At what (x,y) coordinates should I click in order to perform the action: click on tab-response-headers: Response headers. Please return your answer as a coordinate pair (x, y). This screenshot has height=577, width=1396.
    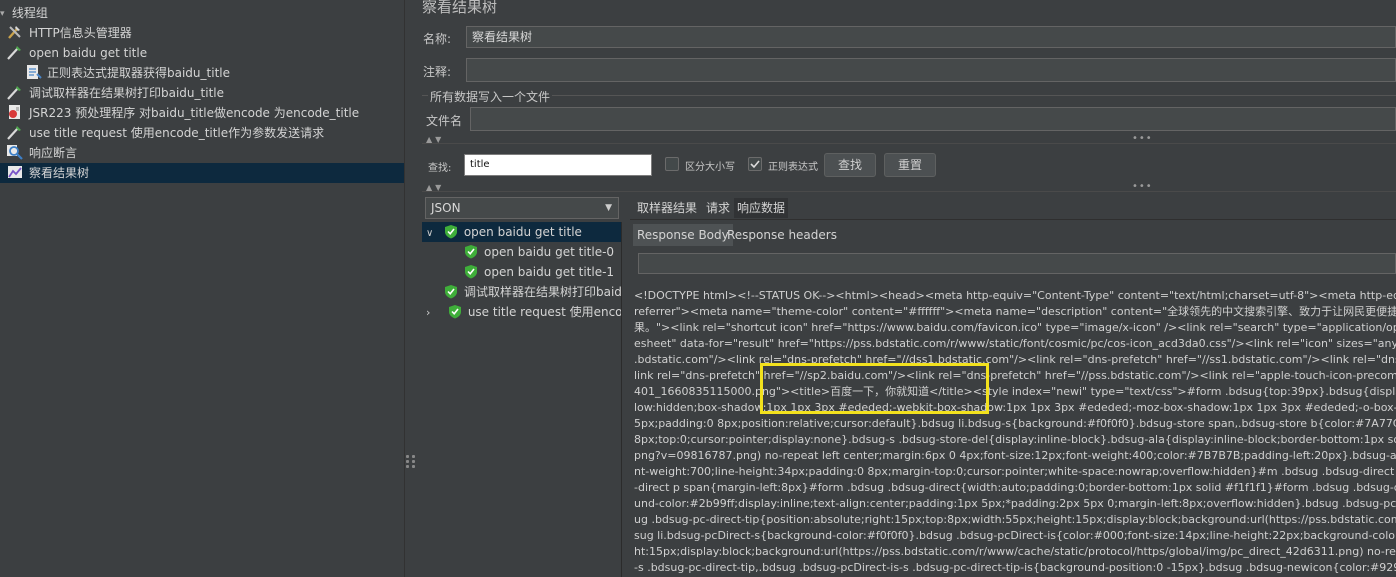
    Looking at the image, I should click on (782, 235).